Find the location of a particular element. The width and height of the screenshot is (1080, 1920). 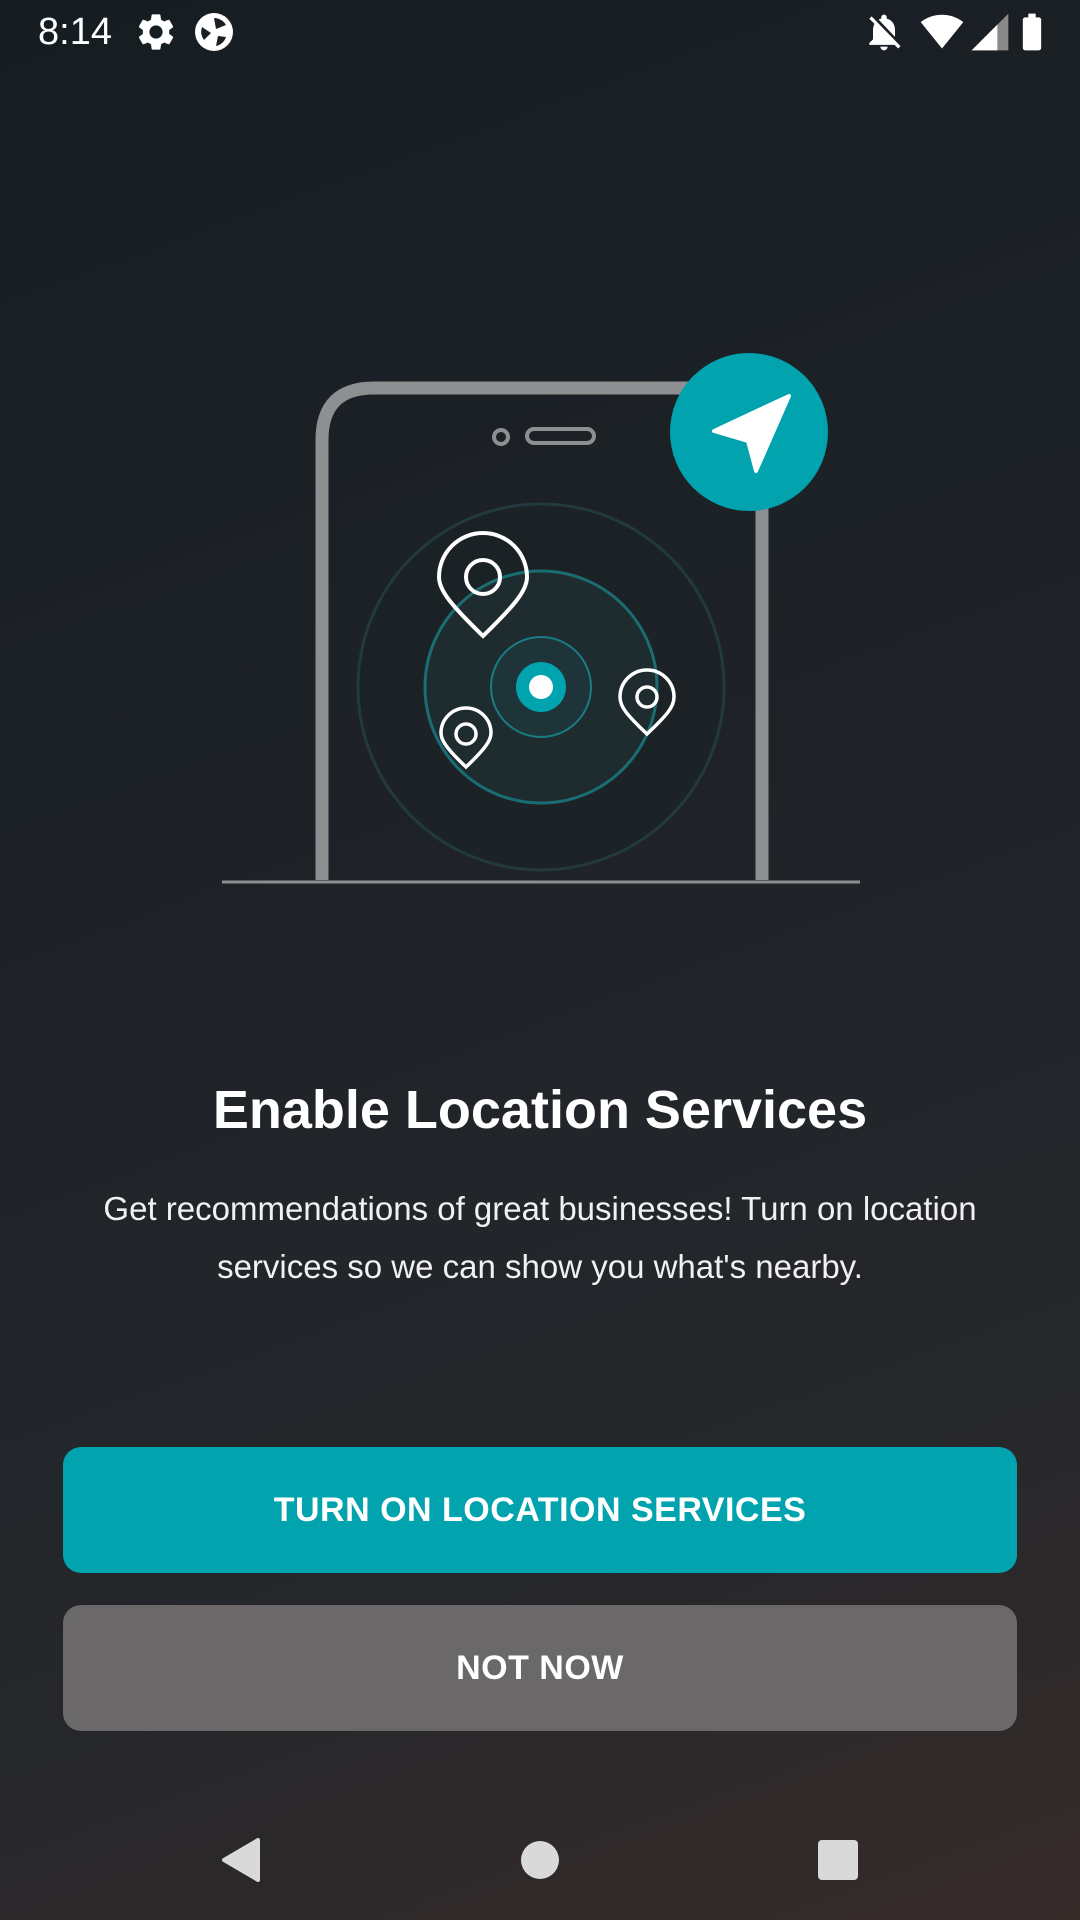

current-location-dot is located at coordinates (541, 687).